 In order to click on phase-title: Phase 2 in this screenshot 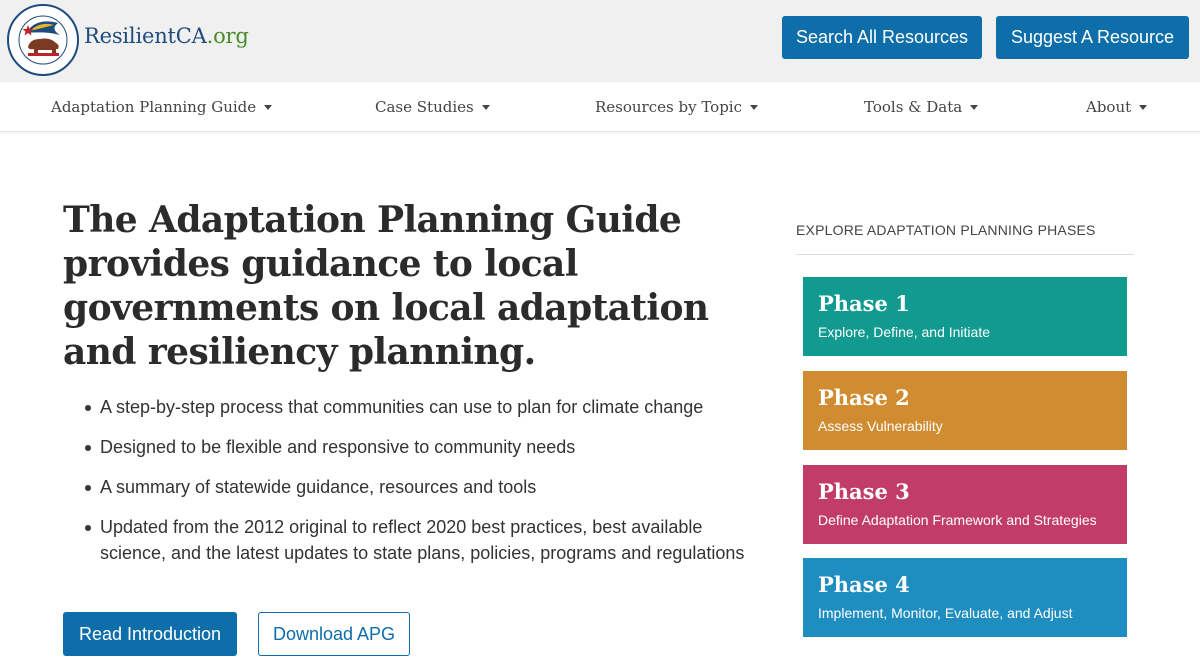, I will do `click(864, 397)`.